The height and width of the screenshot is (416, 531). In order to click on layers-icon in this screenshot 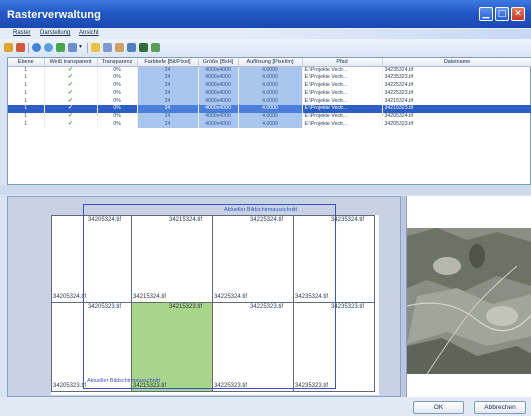, I will do `click(60, 47)`.